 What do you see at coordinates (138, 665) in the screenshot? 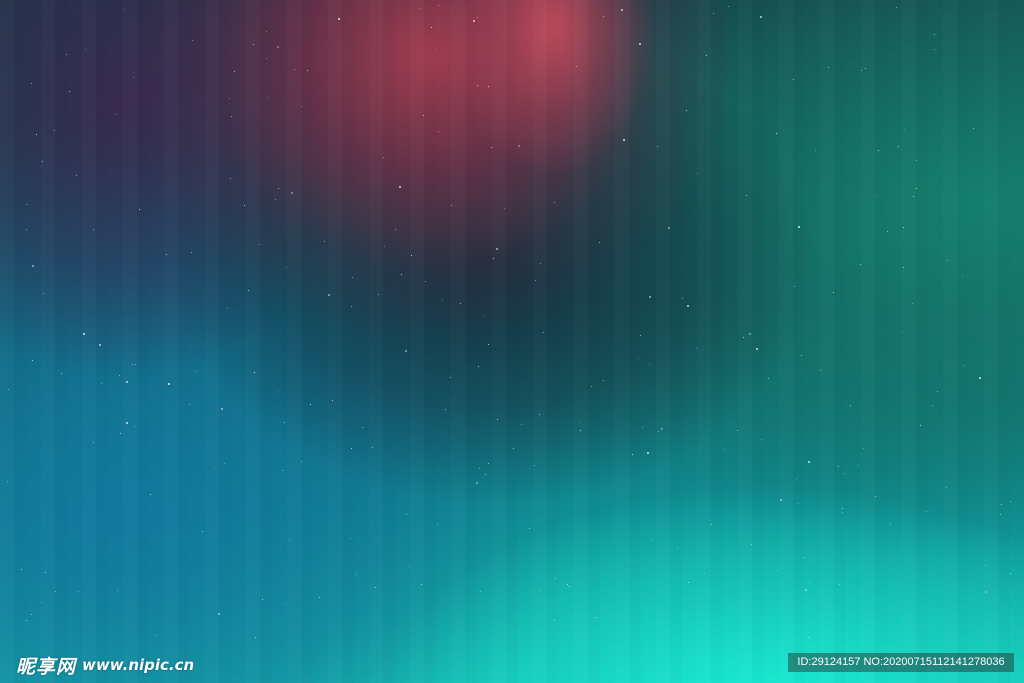
I see `watermark-url: www.nipic.cn` at bounding box center [138, 665].